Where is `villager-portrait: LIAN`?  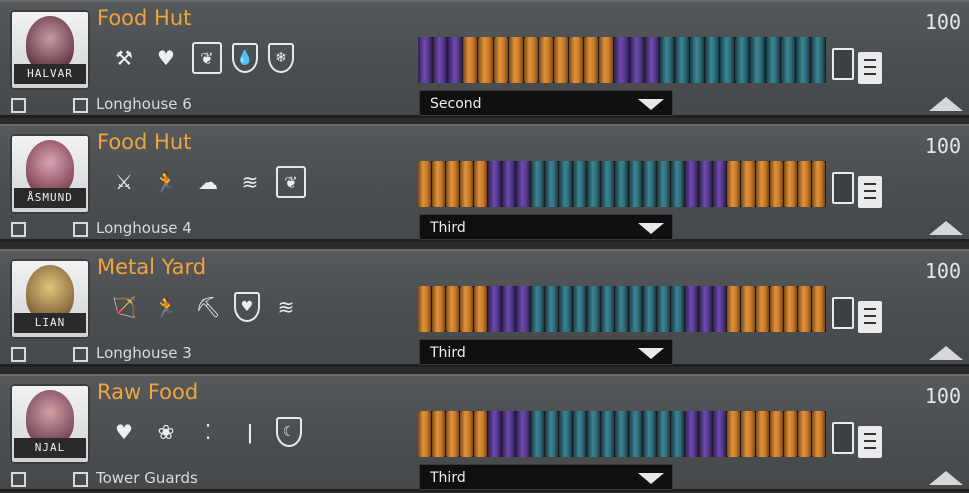 villager-portrait: LIAN is located at coordinates (50, 299).